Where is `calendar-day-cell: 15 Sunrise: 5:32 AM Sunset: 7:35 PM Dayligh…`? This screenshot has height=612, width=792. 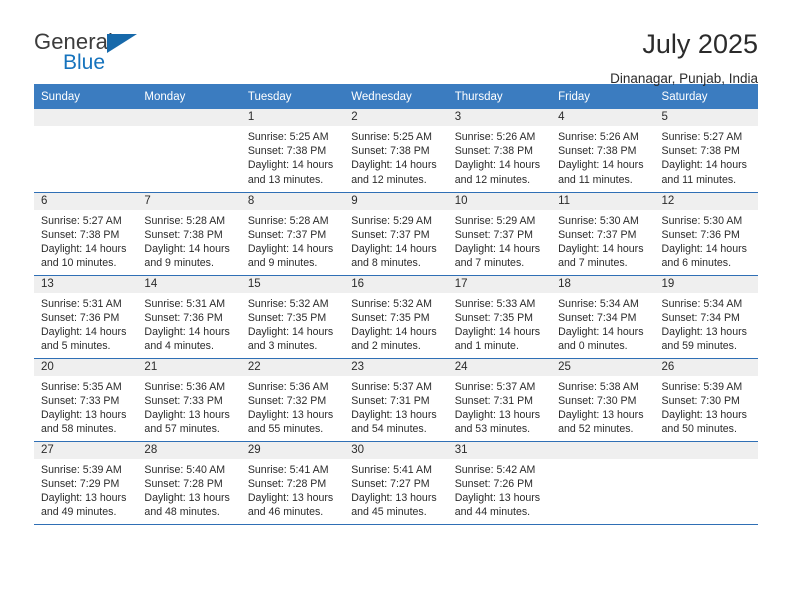
calendar-day-cell: 15 Sunrise: 5:32 AM Sunset: 7:35 PM Dayligh… is located at coordinates (292, 317).